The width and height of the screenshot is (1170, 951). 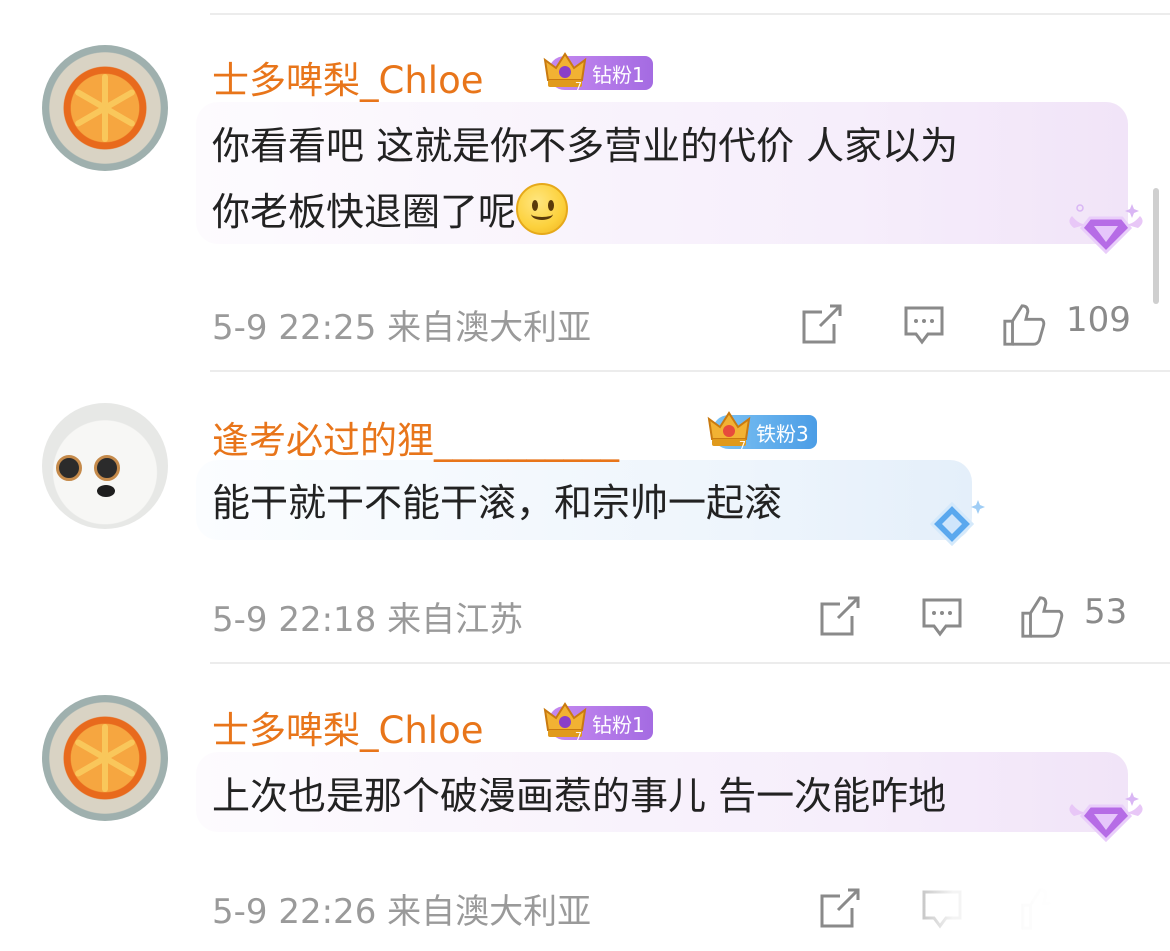 I want to click on comment-meta: 5-9 22:18 来自江苏 53, so click(x=670, y=617).